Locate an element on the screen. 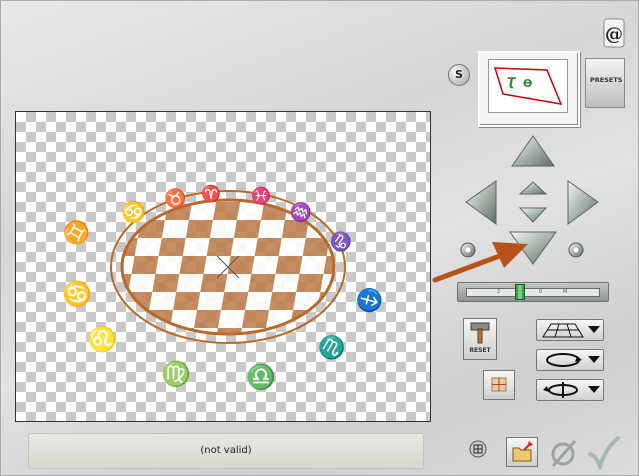  cancel-icon is located at coordinates (564, 453).